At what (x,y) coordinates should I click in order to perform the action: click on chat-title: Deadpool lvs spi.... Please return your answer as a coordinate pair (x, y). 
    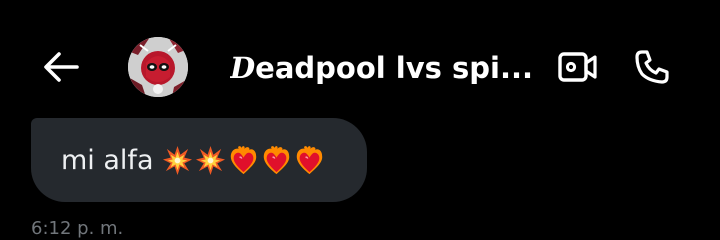
    Looking at the image, I should click on (385, 68).